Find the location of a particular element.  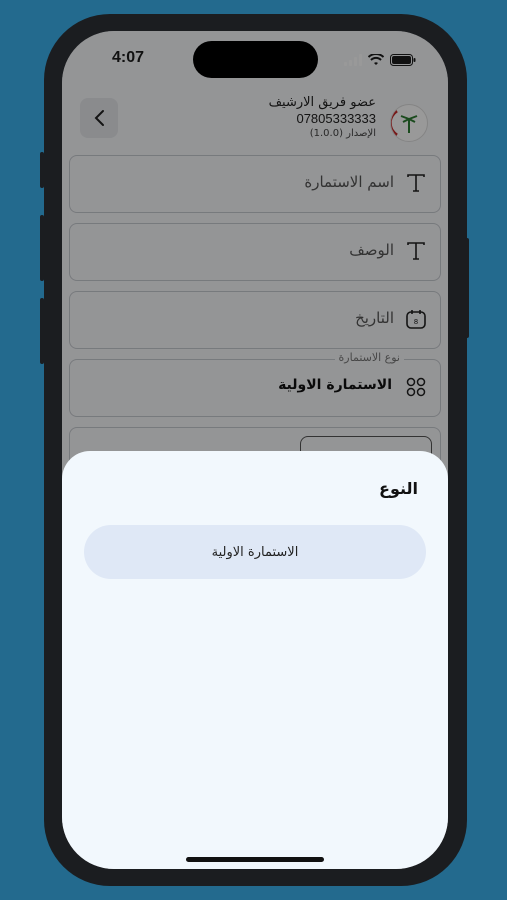

power-button is located at coordinates (467, 288).